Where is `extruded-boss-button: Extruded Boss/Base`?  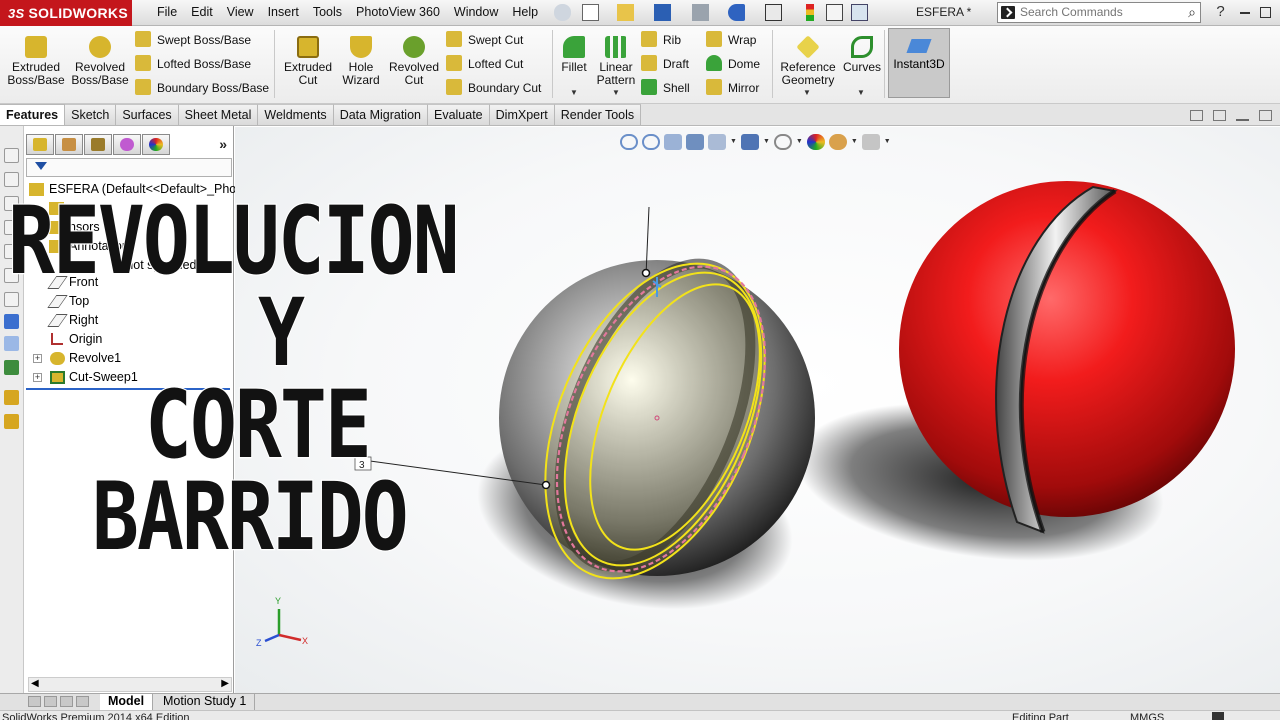 extruded-boss-button: Extruded Boss/Base is located at coordinates (36, 59).